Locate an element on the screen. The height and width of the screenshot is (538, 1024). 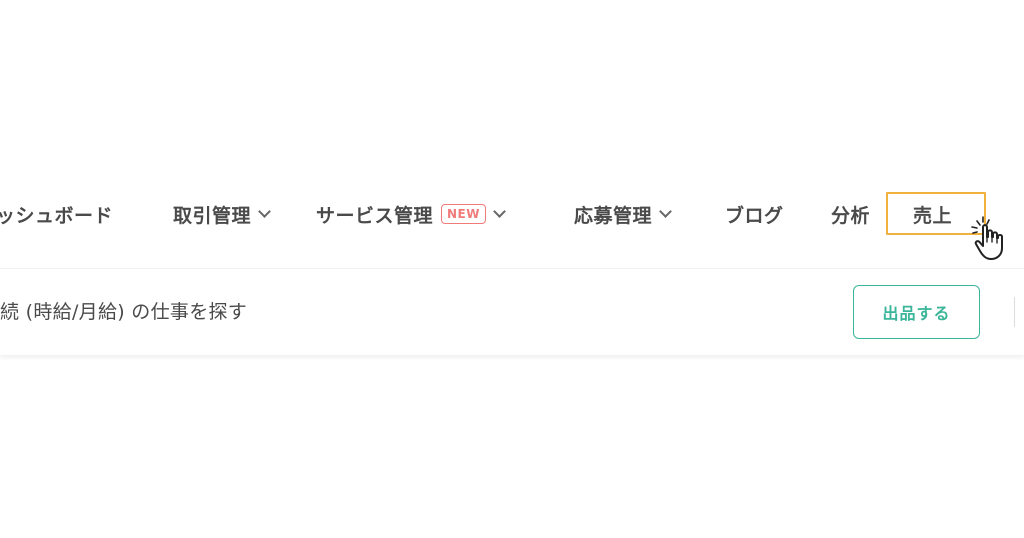
nav-item-analytics-label: 分析 is located at coordinates (851, 215).